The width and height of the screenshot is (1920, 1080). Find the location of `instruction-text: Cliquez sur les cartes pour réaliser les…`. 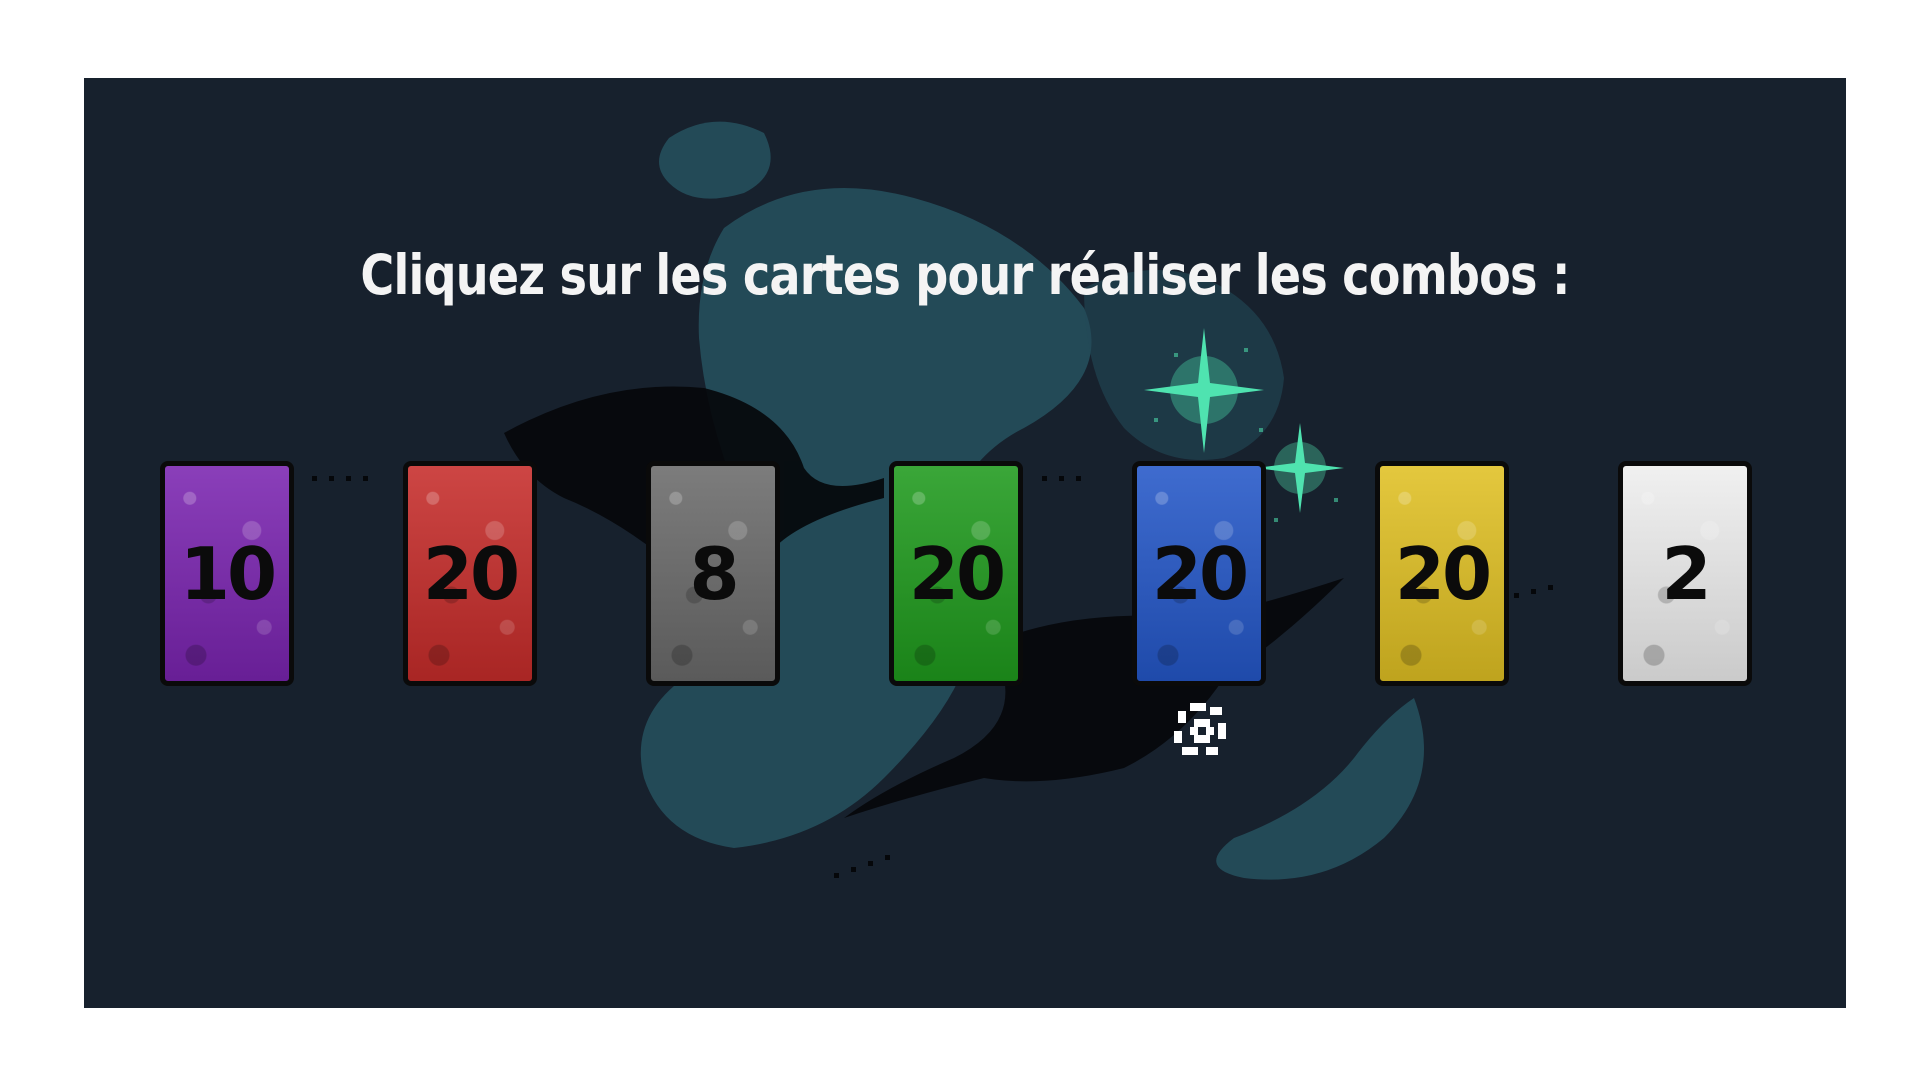

instruction-text: Cliquez sur les cartes pour réaliser les… is located at coordinates (965, 275).